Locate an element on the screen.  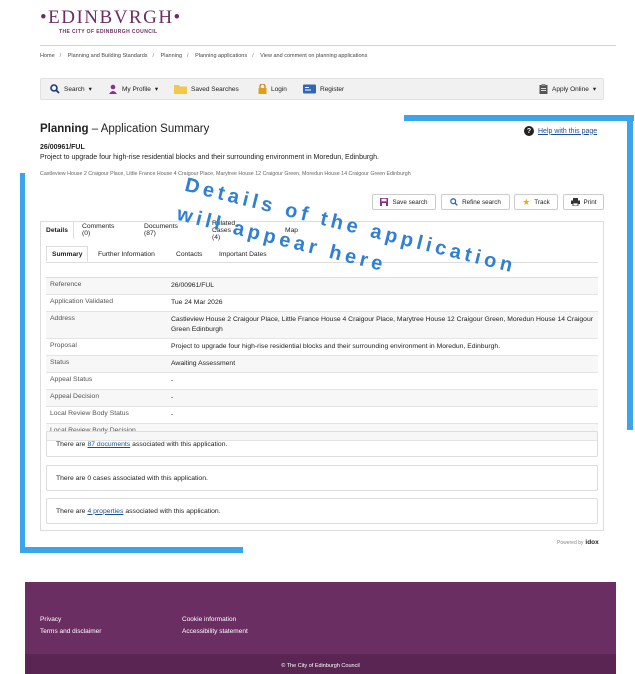
footer-bottom-bar: © The City of Edinburgh Council is located at coordinates (320, 664).